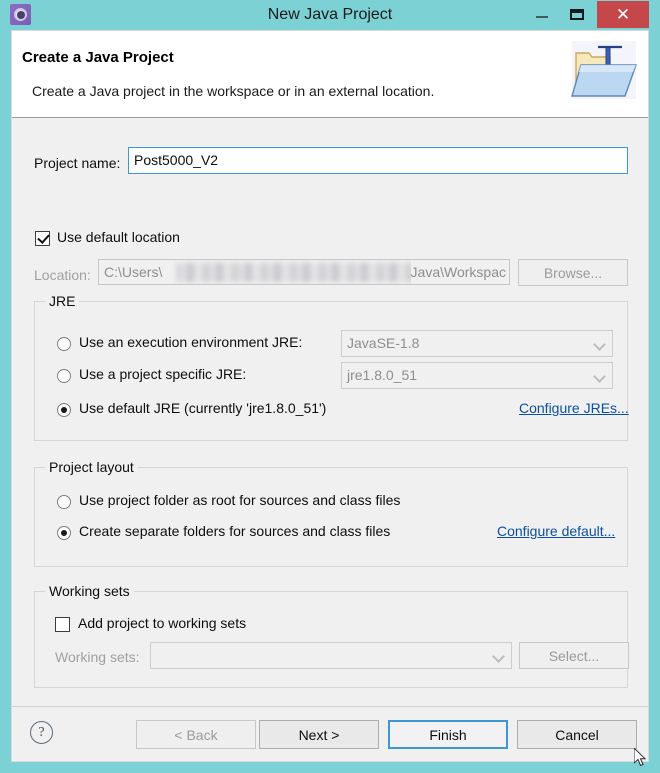 The height and width of the screenshot is (773, 660). I want to click on finish-button: Finish, so click(448, 734).